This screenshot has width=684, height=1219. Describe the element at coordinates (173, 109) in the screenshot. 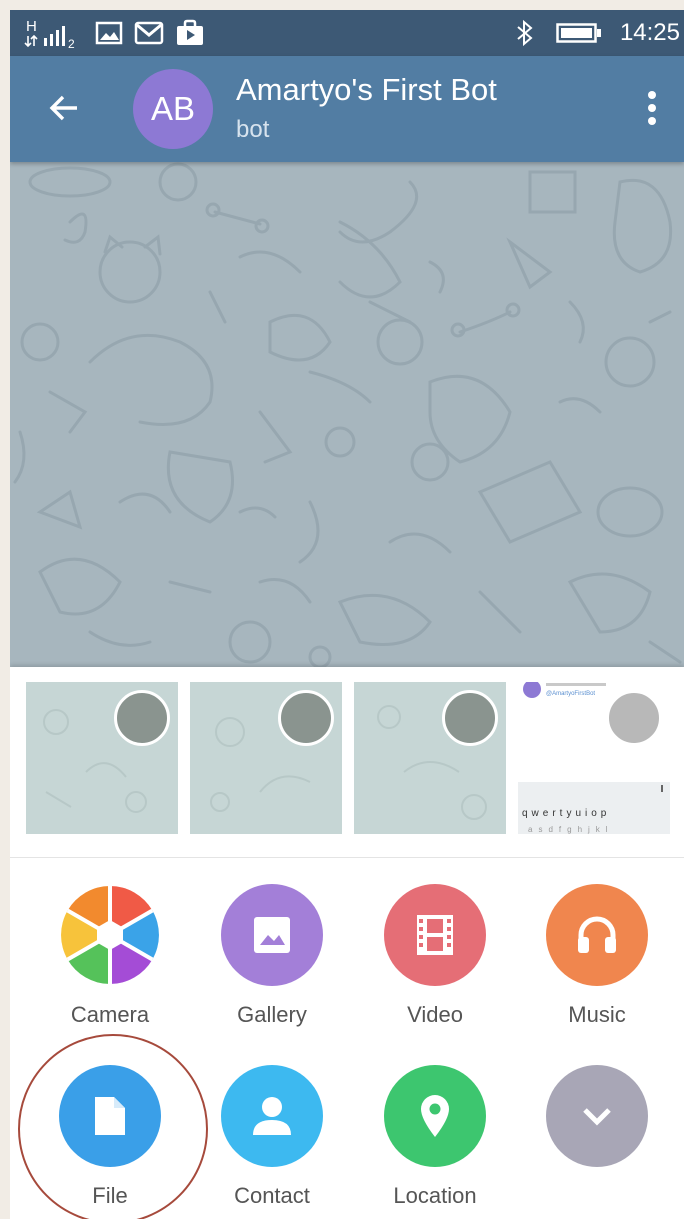

I see `avatar: AB` at that location.